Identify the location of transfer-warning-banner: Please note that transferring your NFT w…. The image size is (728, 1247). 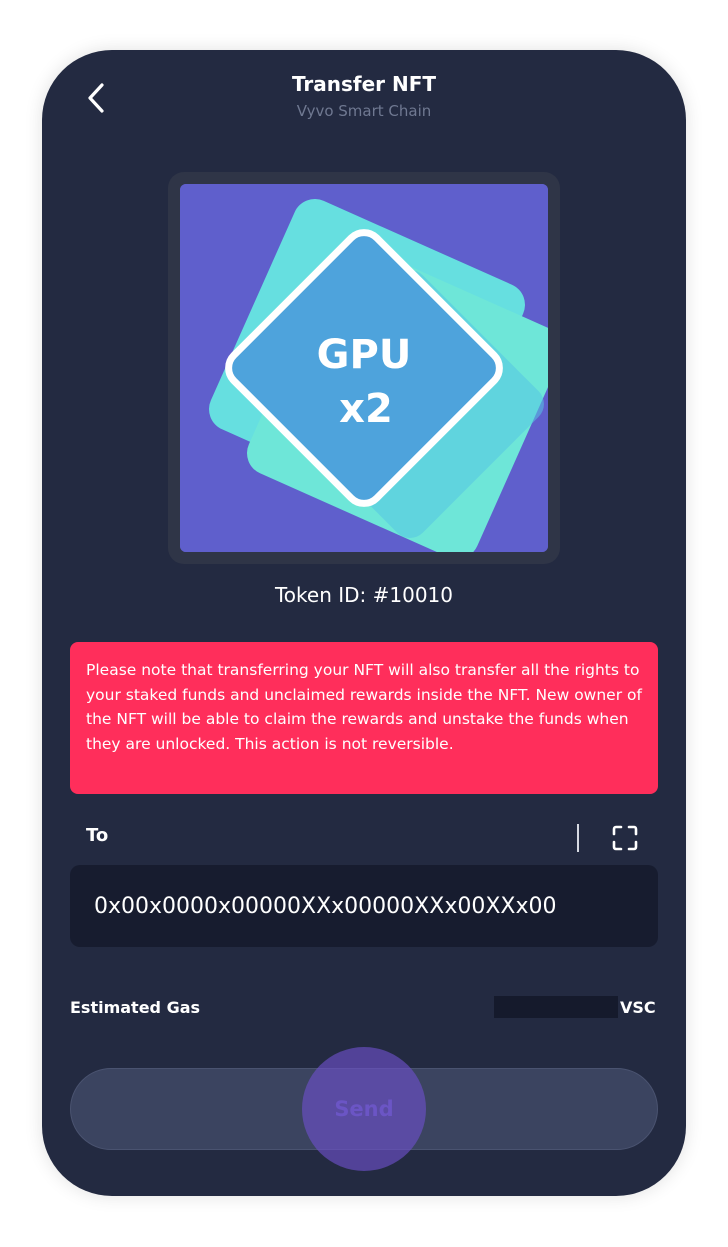
(364, 718).